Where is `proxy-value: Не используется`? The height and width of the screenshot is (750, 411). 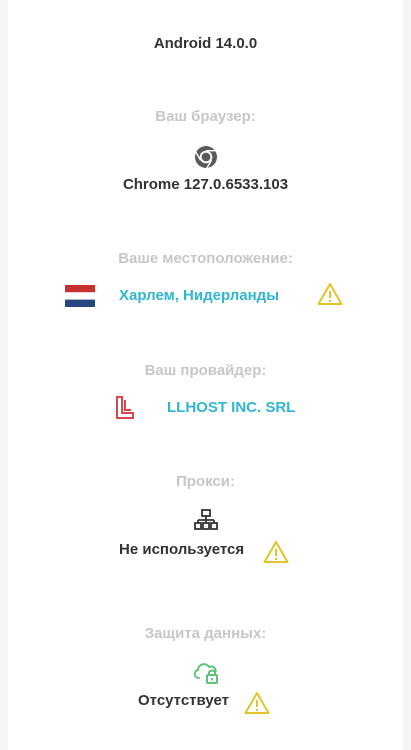 proxy-value: Не используется is located at coordinates (182, 549).